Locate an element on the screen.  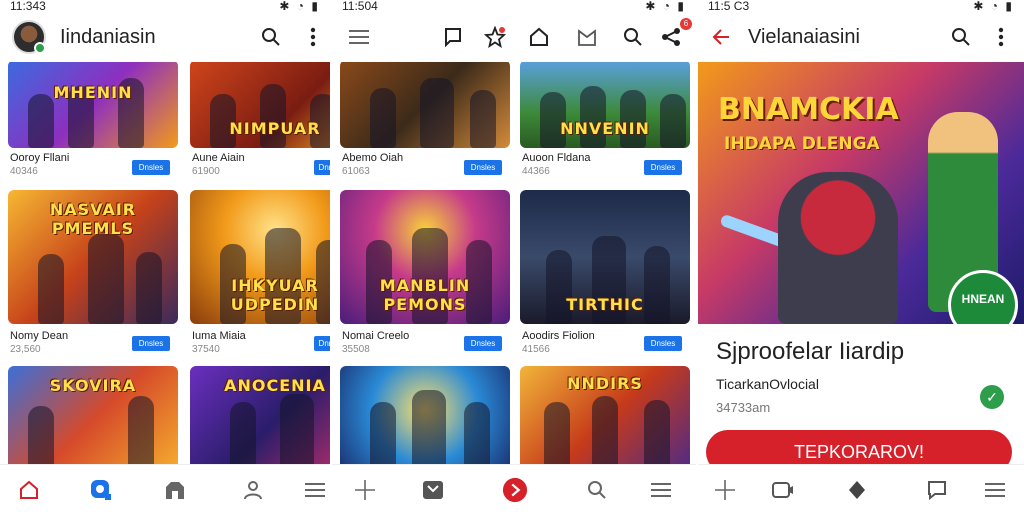
game-logo: MHENIN is located at coordinates (93, 92).